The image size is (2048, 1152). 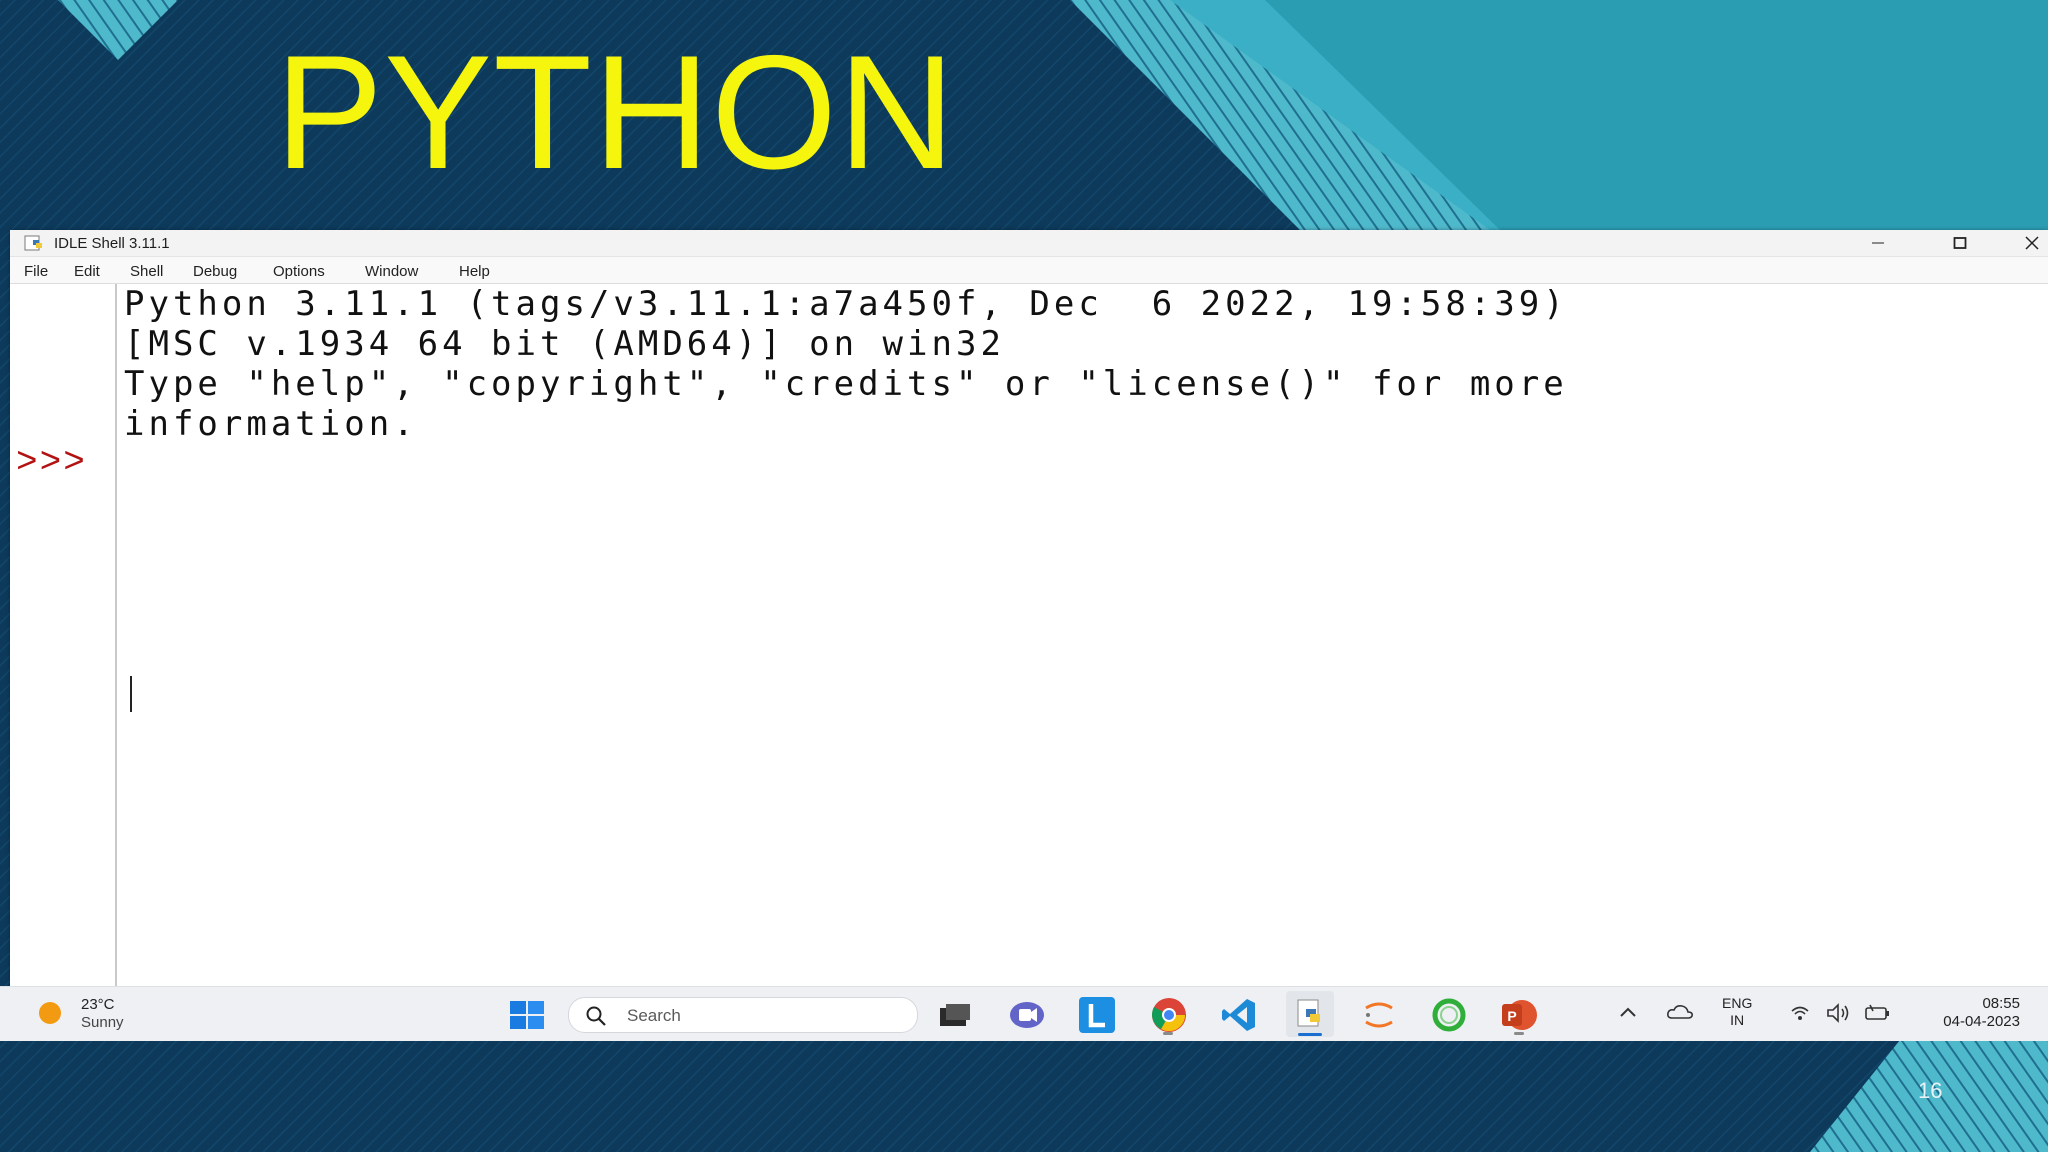 I want to click on onedrive-icon, so click(x=1680, y=1012).